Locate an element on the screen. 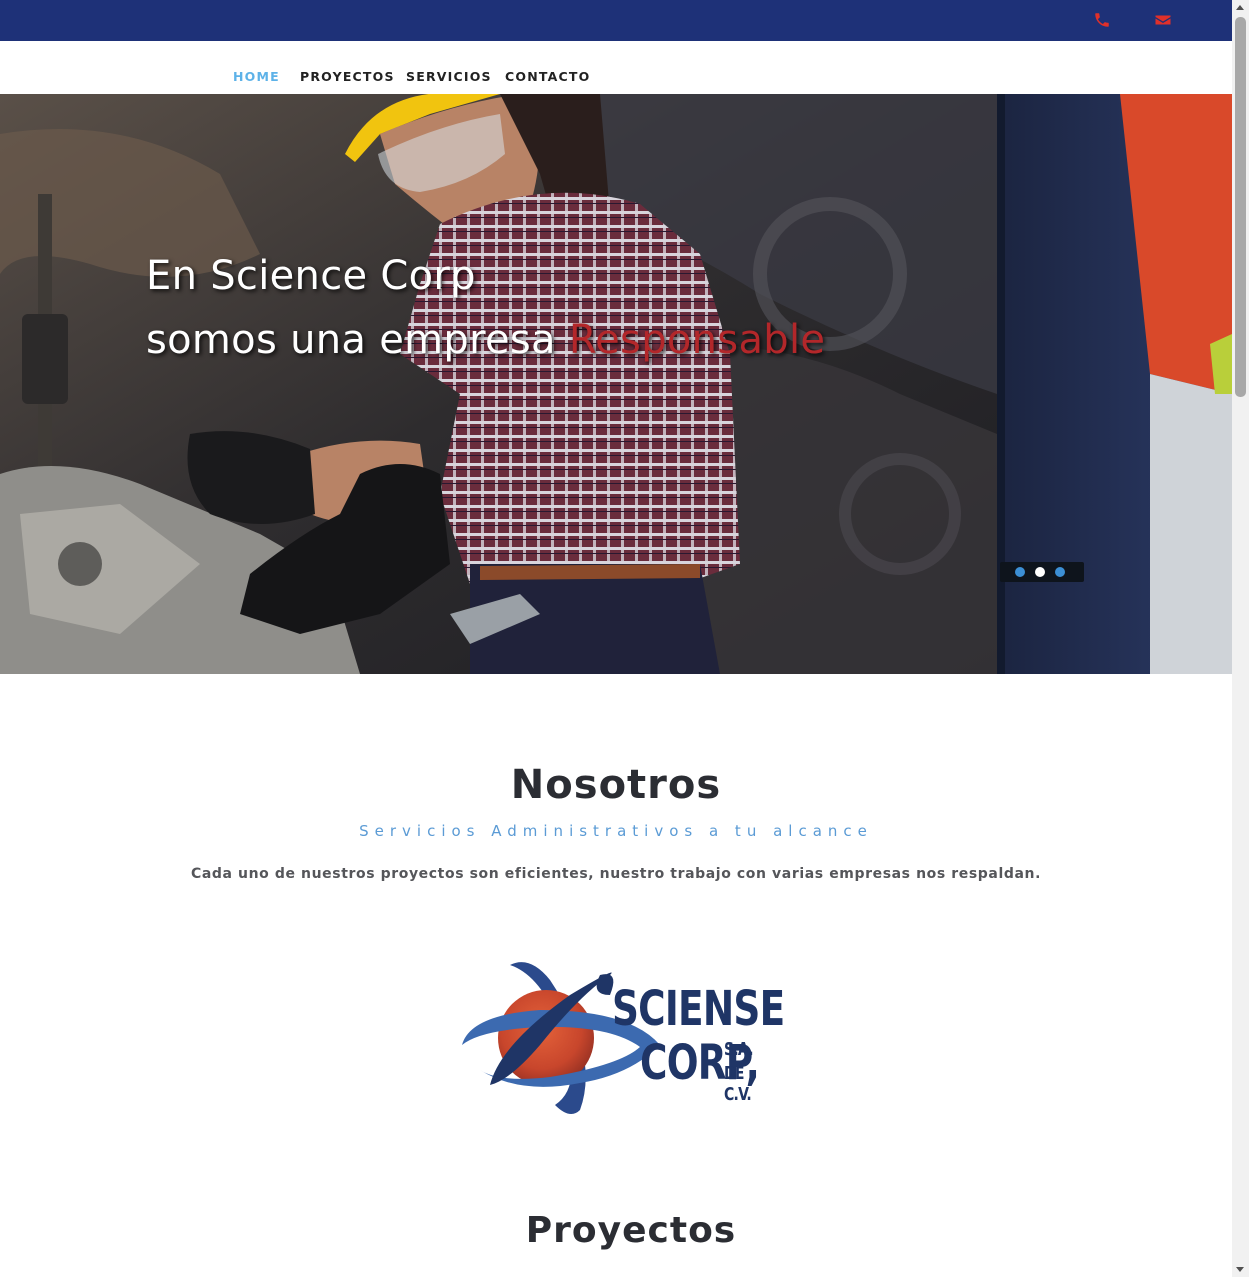  main-nav: HOME PROYECTOS SERVICIOS CONTACTO is located at coordinates (616, 67).